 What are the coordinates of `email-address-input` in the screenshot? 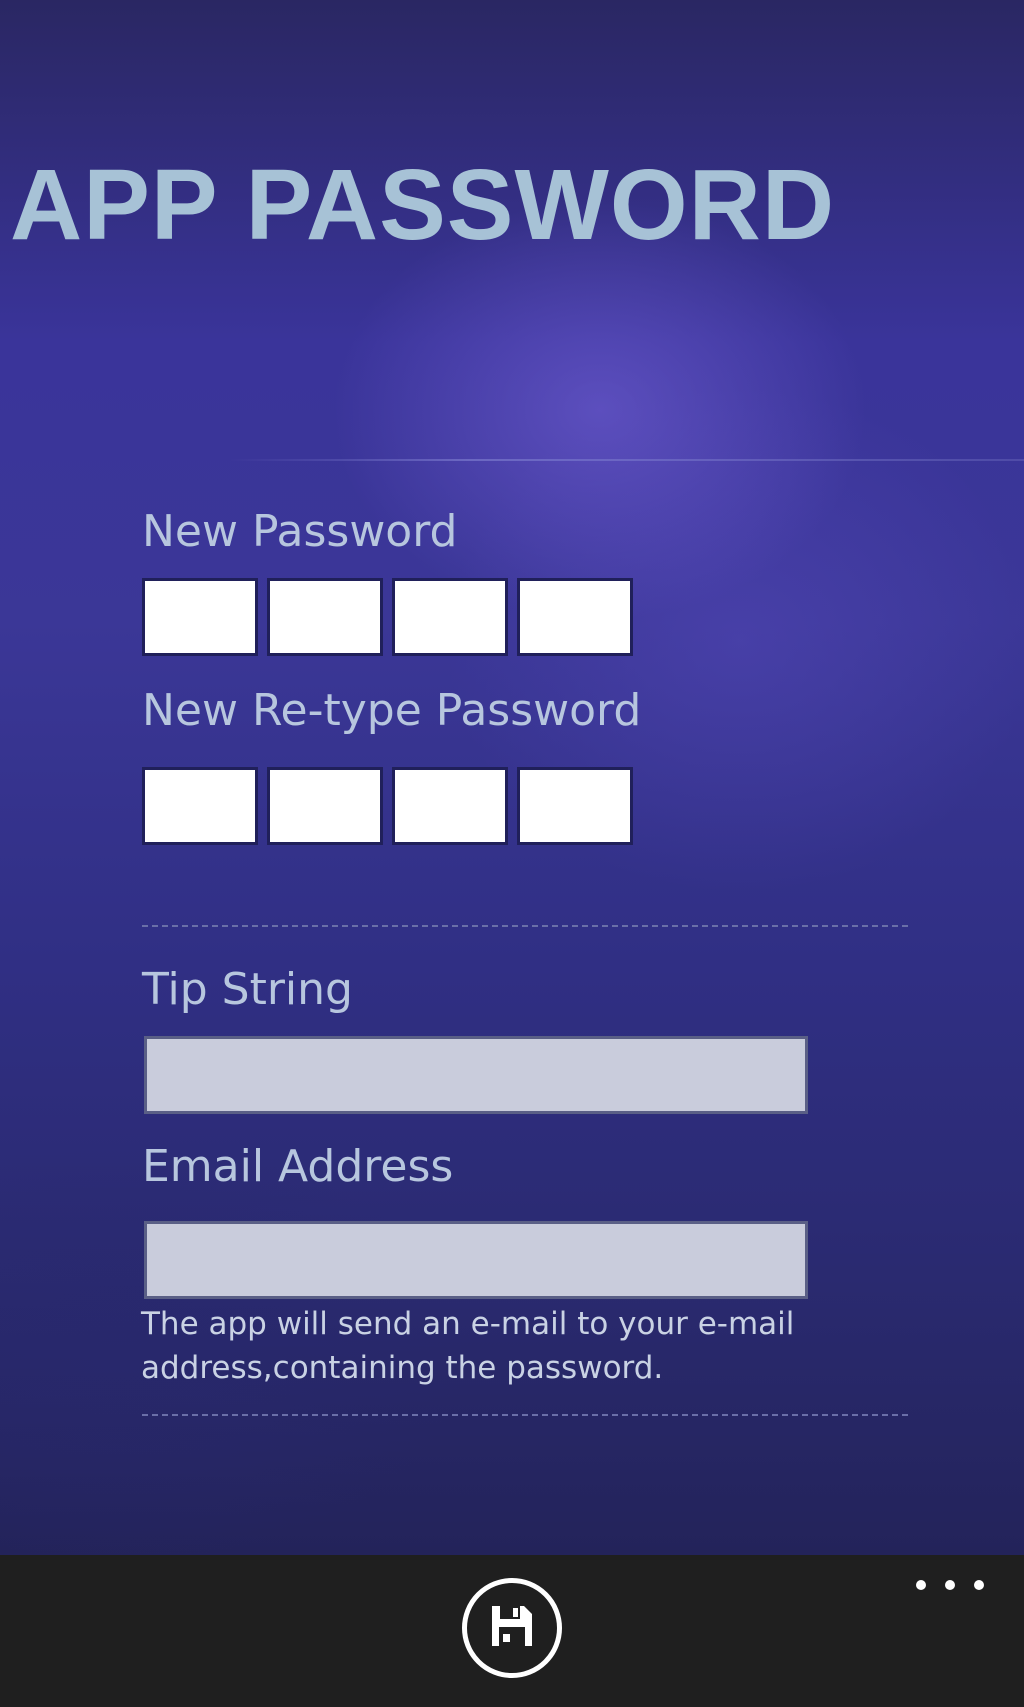 It's located at (476, 1260).